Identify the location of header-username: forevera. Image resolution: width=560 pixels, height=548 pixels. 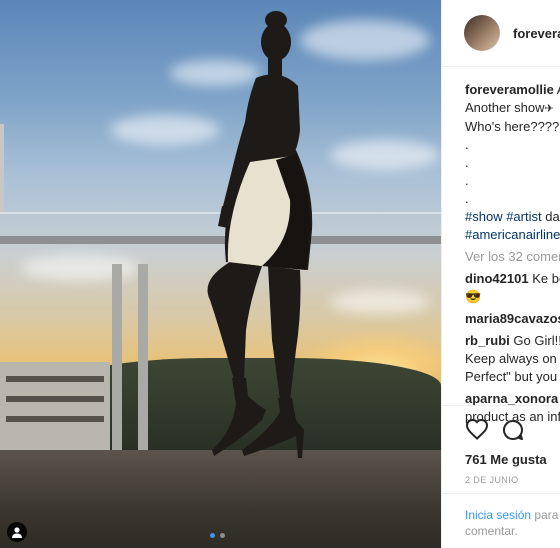
(536, 33).